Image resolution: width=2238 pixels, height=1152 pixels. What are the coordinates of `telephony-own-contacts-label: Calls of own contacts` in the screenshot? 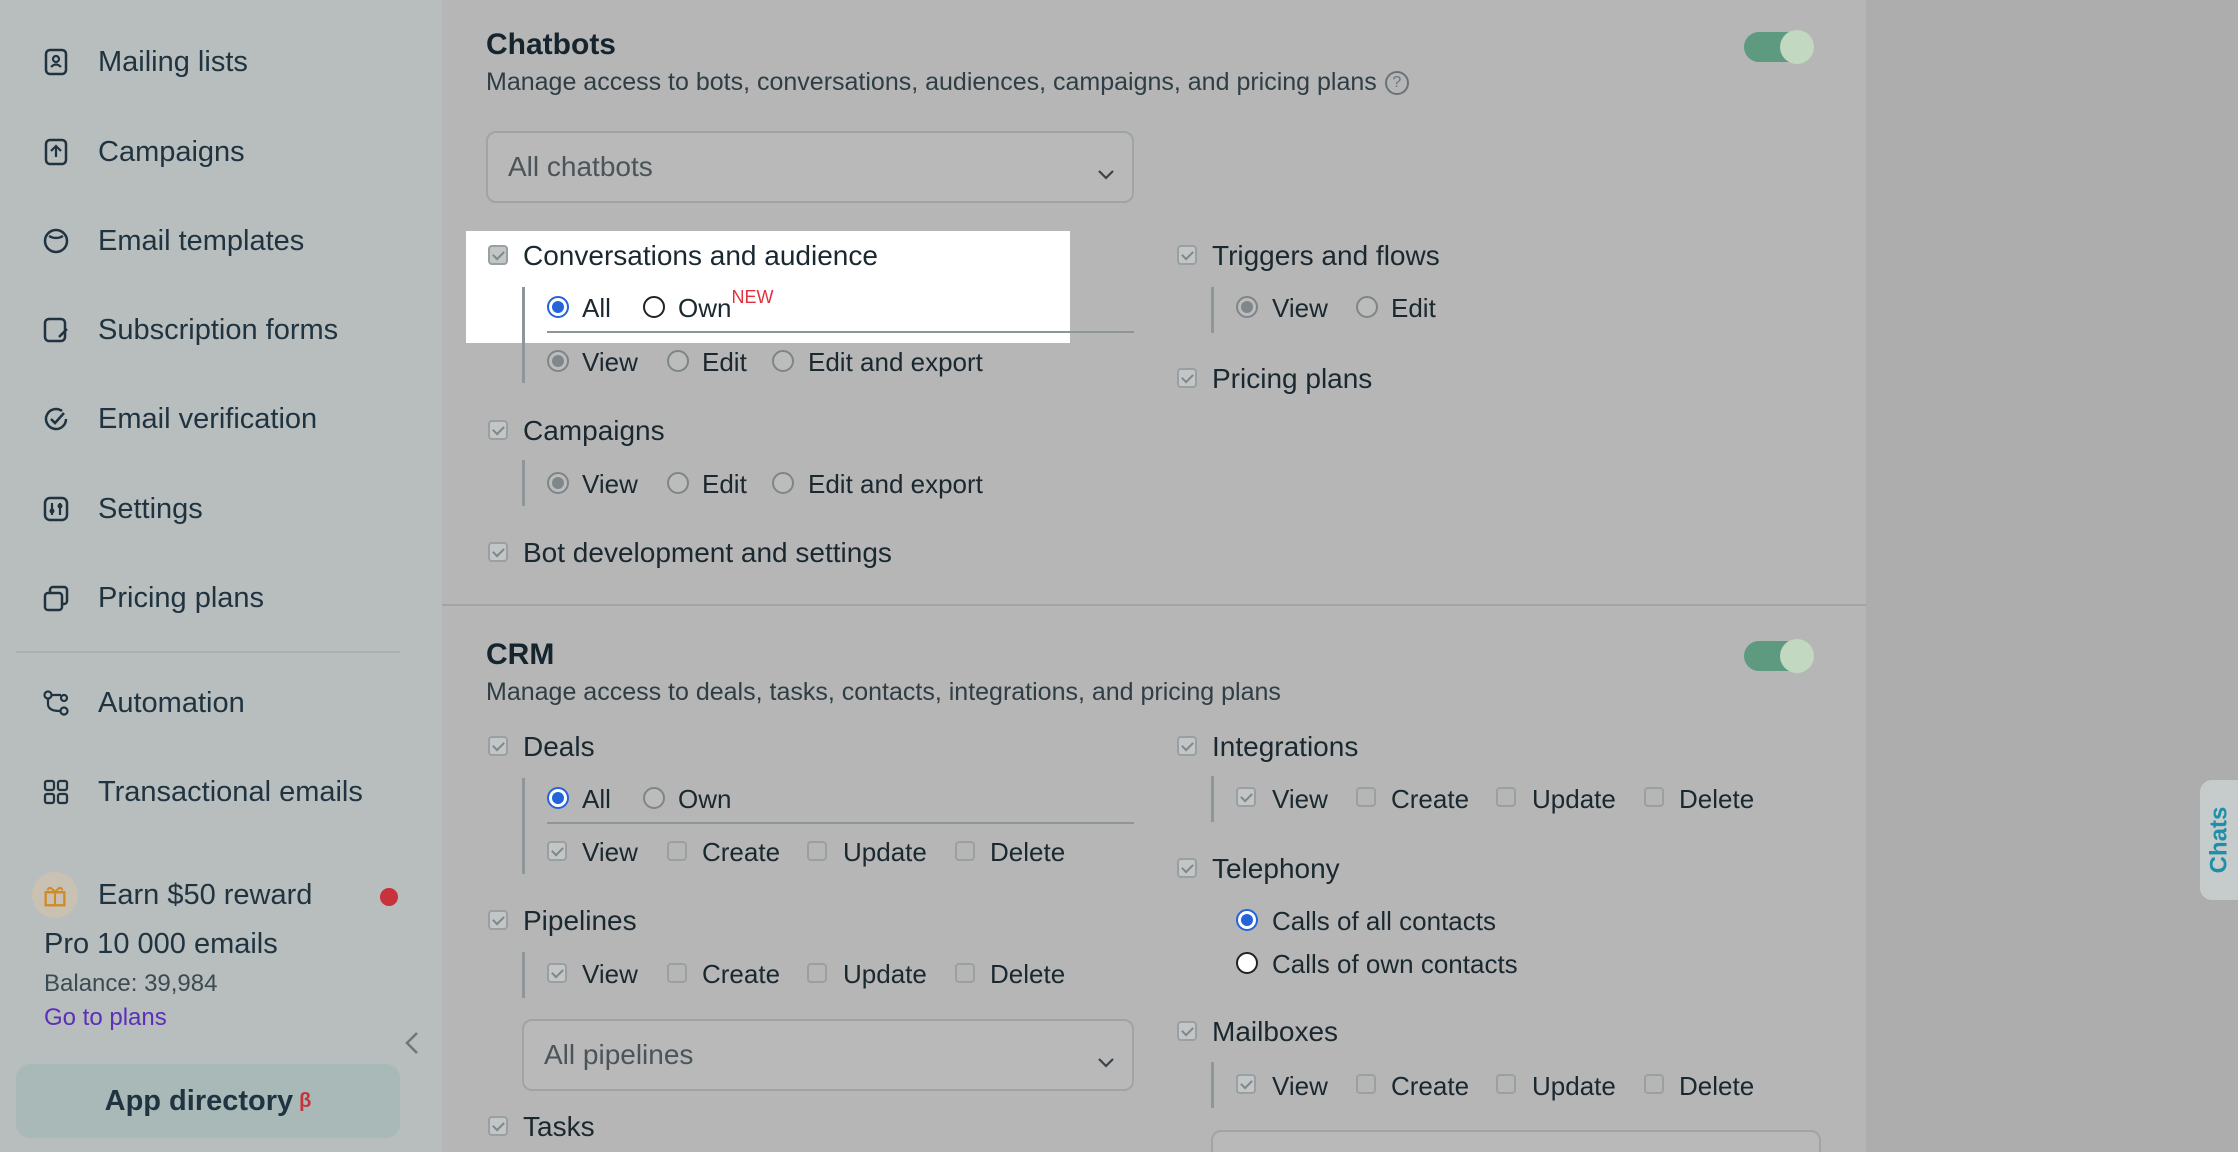 It's located at (1395, 964).